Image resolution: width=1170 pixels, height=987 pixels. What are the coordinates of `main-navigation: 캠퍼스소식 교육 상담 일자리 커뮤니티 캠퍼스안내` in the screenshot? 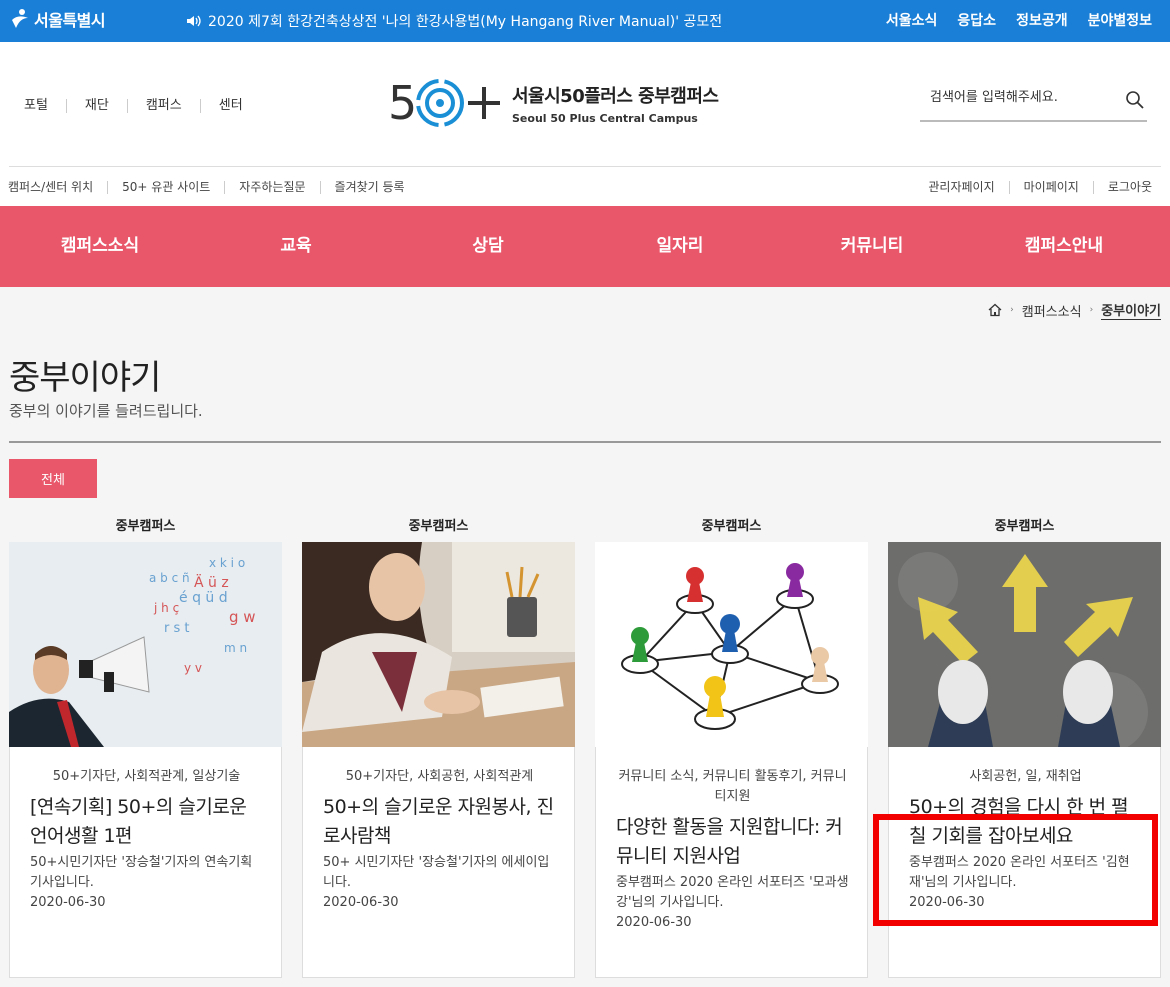 It's located at (585, 246).